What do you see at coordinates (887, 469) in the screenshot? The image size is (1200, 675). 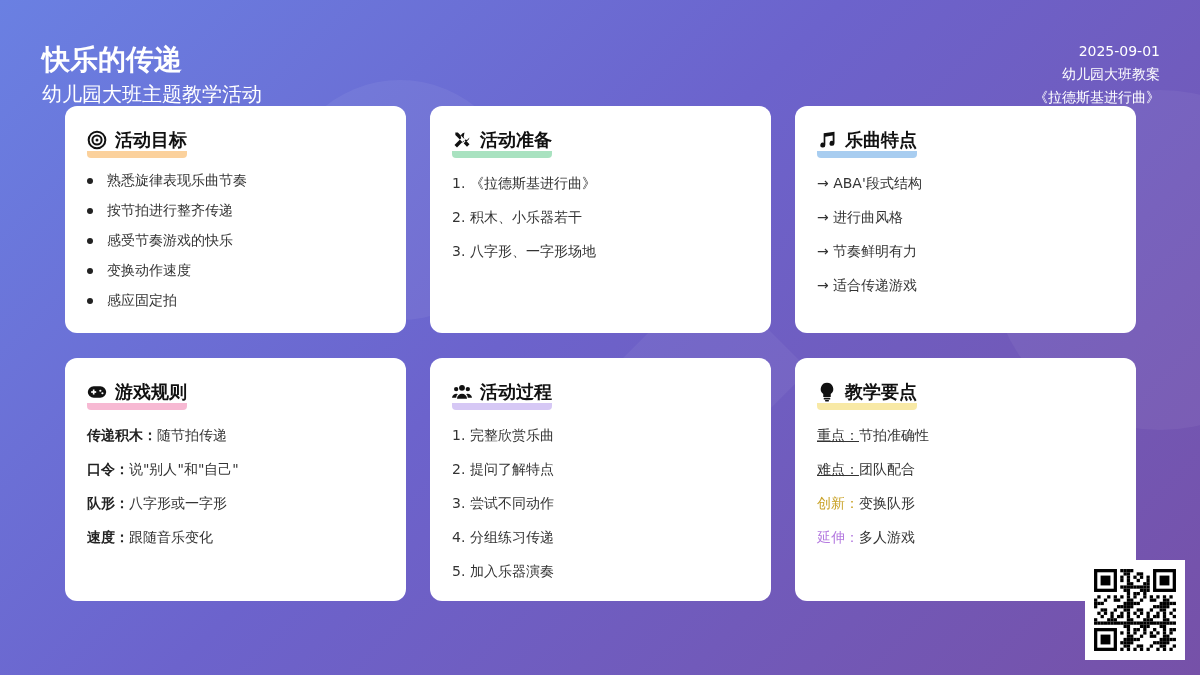 I see `item-value: 团队配合` at bounding box center [887, 469].